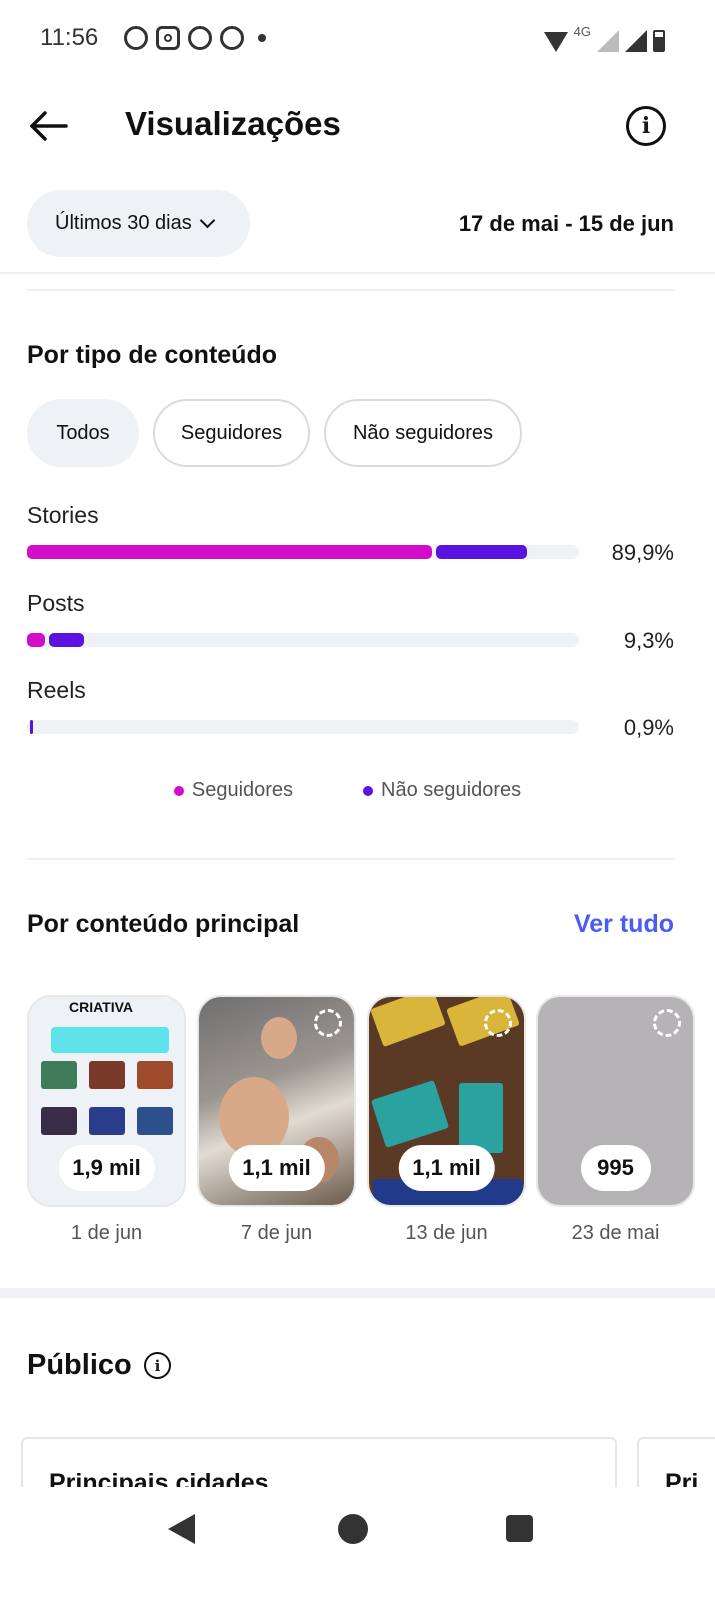 The height and width of the screenshot is (1600, 715). What do you see at coordinates (242, 790) in the screenshot?
I see `legend-label: Seguidores` at bounding box center [242, 790].